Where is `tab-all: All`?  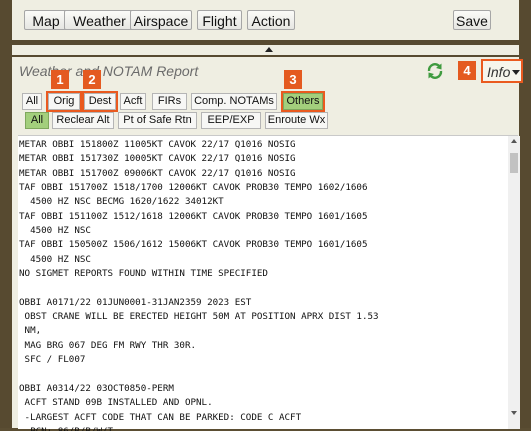 tab-all: All is located at coordinates (32, 101).